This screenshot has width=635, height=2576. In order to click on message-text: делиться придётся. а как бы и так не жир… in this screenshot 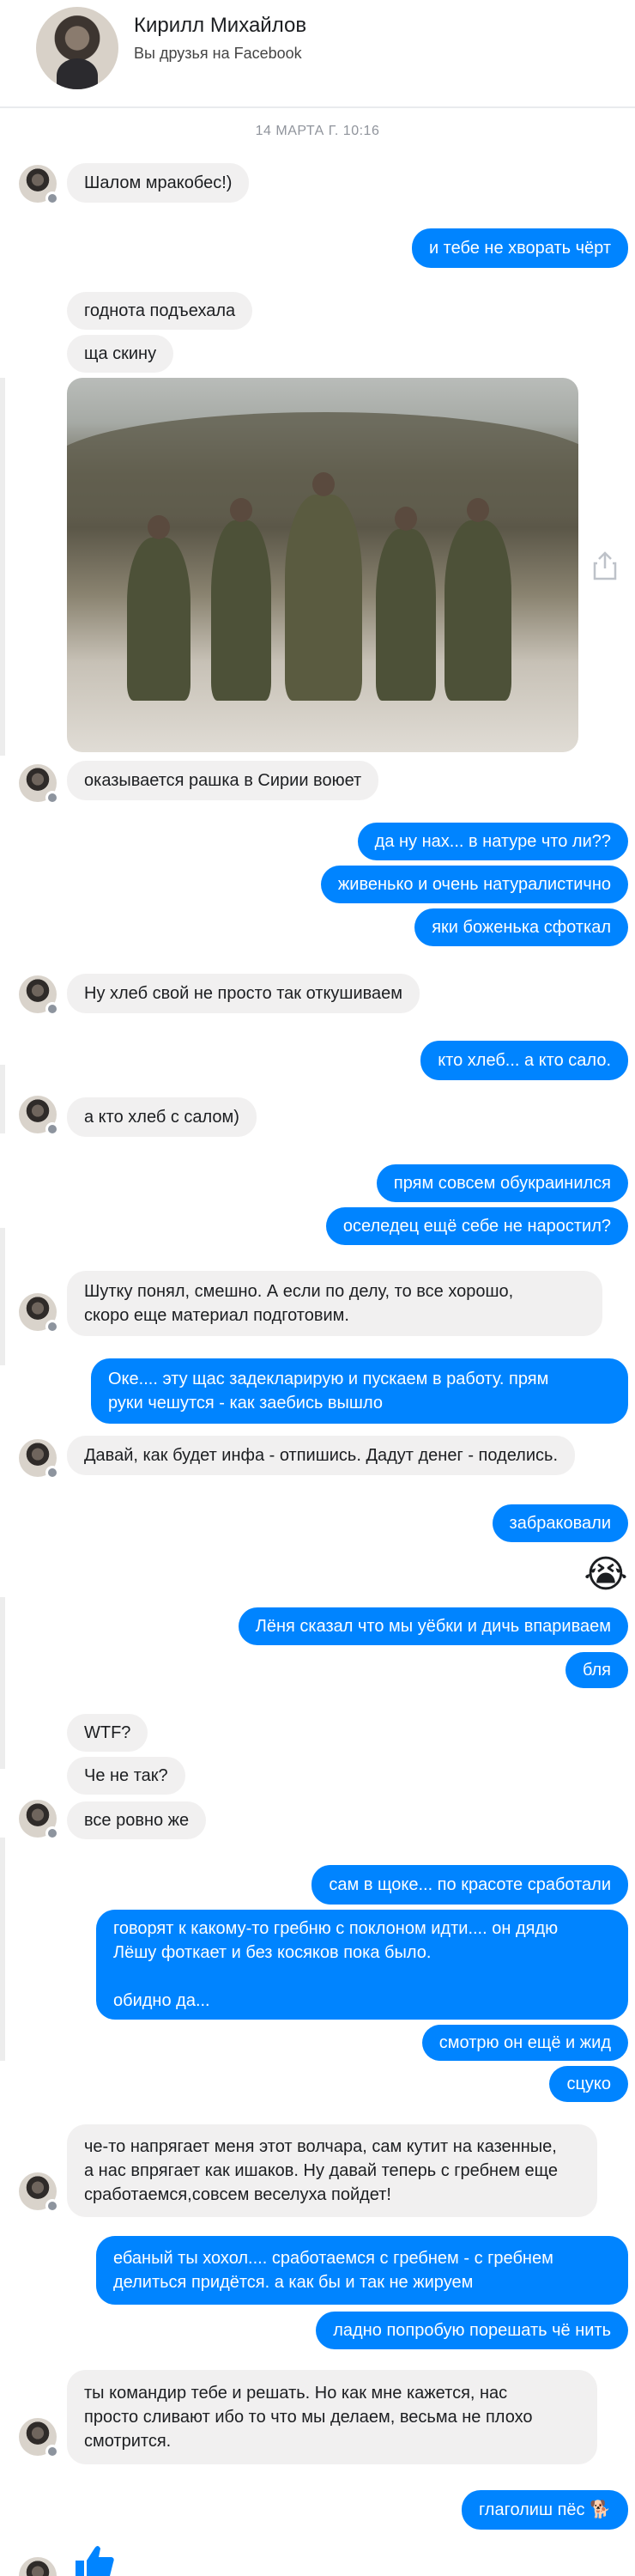, I will do `click(293, 2282)`.